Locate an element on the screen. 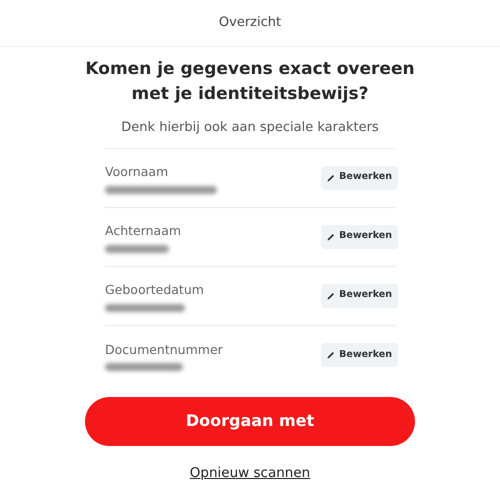 This screenshot has height=500, width=500. continue-button: Doorgaan met is located at coordinates (250, 421).